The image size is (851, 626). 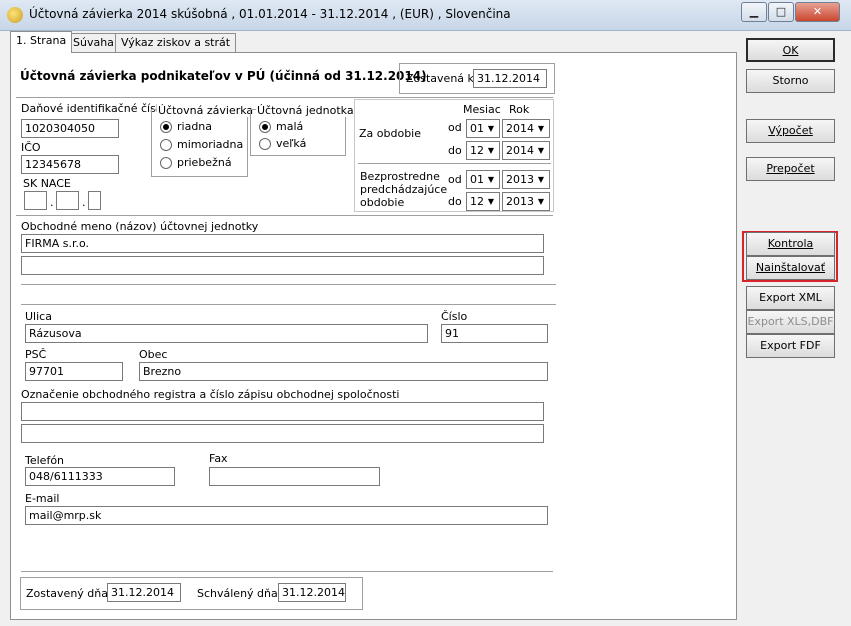 I want to click on jednotka-option-label: malá, so click(x=290, y=126).